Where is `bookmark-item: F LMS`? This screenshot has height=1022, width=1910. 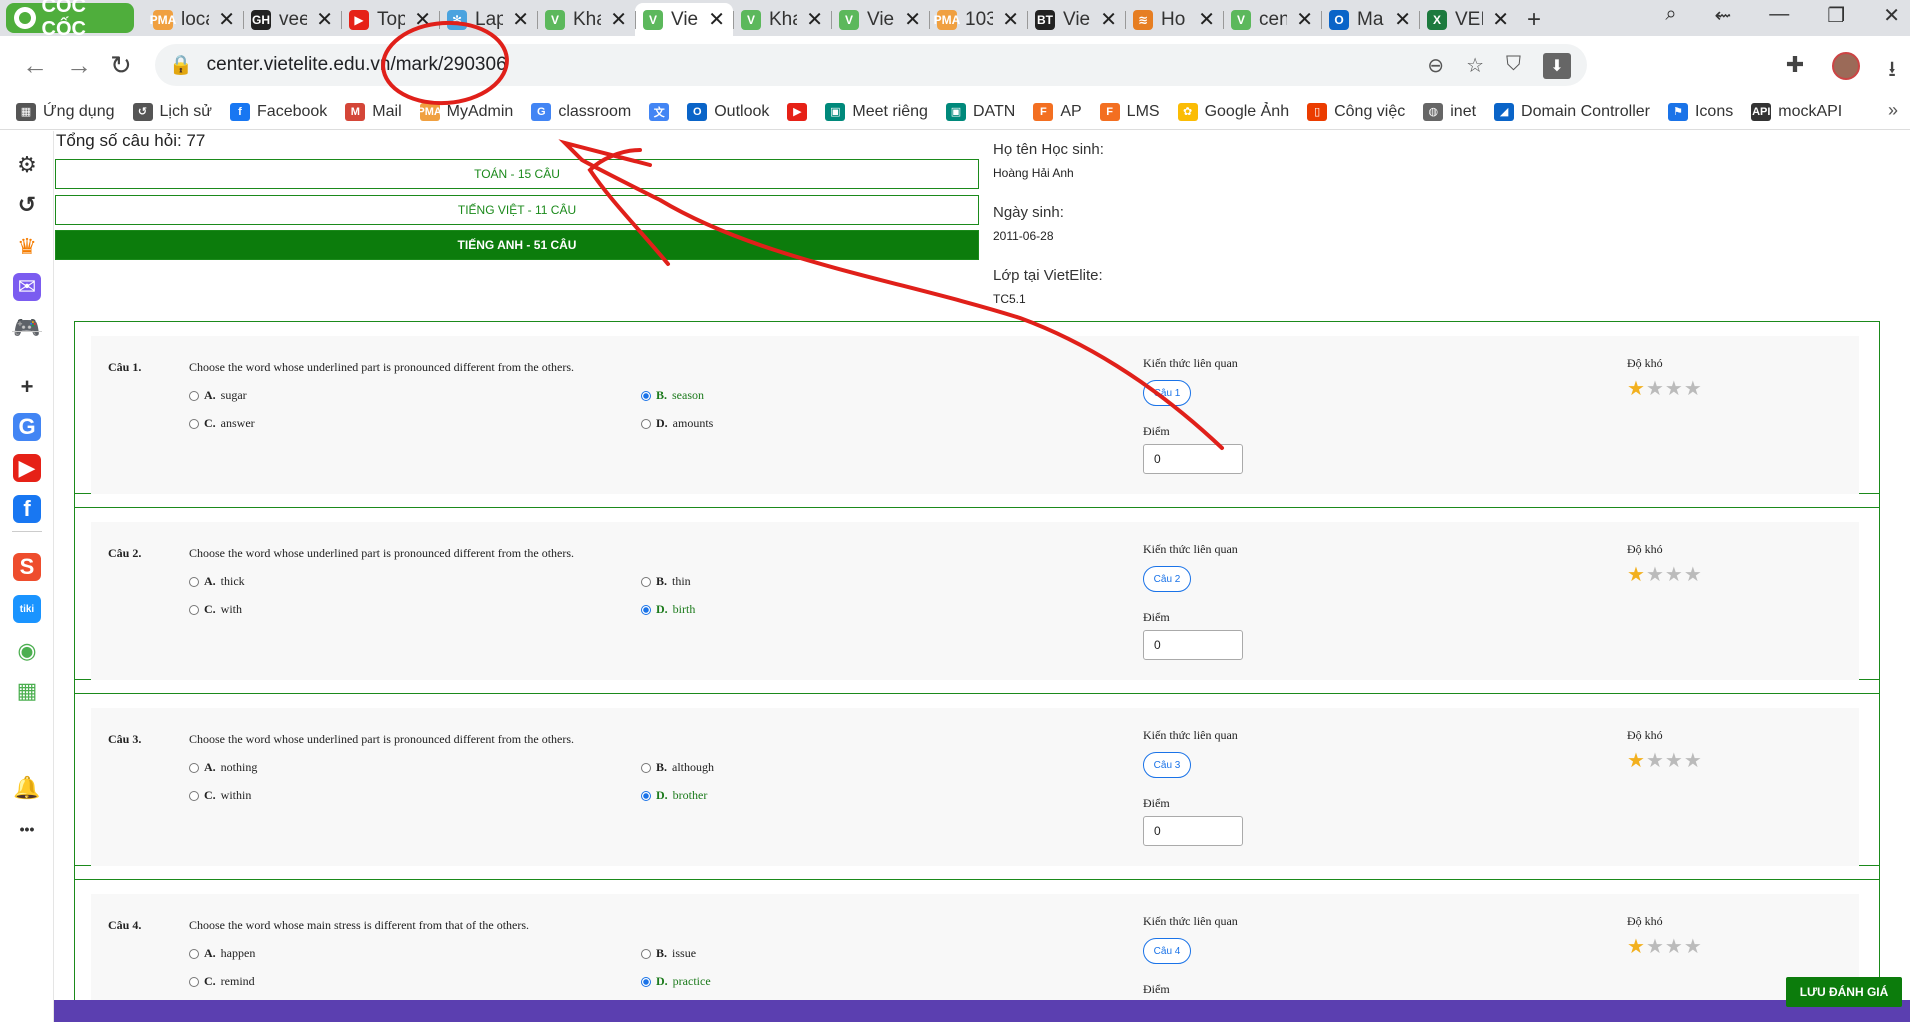
bookmark-item: F LMS is located at coordinates (1129, 111).